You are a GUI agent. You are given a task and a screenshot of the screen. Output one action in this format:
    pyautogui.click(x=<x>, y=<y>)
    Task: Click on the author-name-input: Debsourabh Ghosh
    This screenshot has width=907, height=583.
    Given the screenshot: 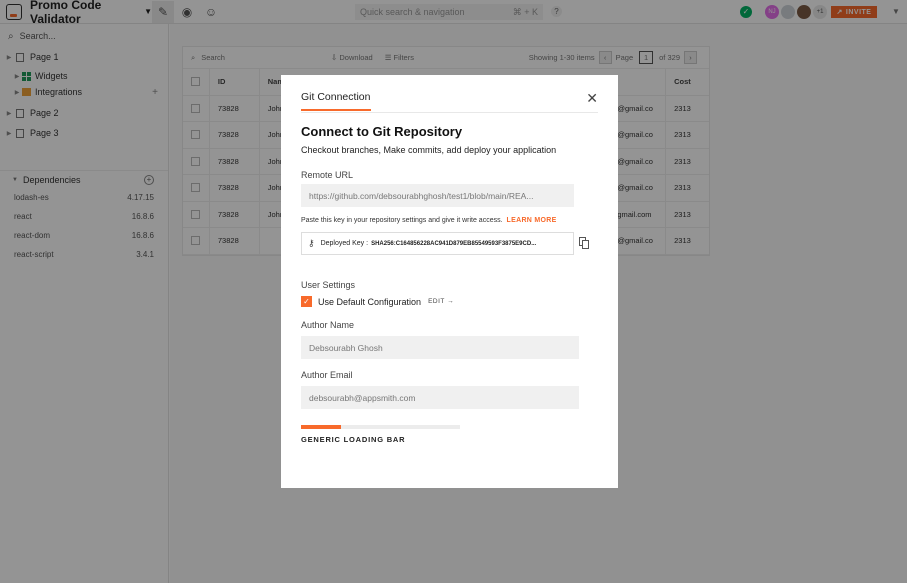 What is the action you would take?
    pyautogui.click(x=440, y=347)
    